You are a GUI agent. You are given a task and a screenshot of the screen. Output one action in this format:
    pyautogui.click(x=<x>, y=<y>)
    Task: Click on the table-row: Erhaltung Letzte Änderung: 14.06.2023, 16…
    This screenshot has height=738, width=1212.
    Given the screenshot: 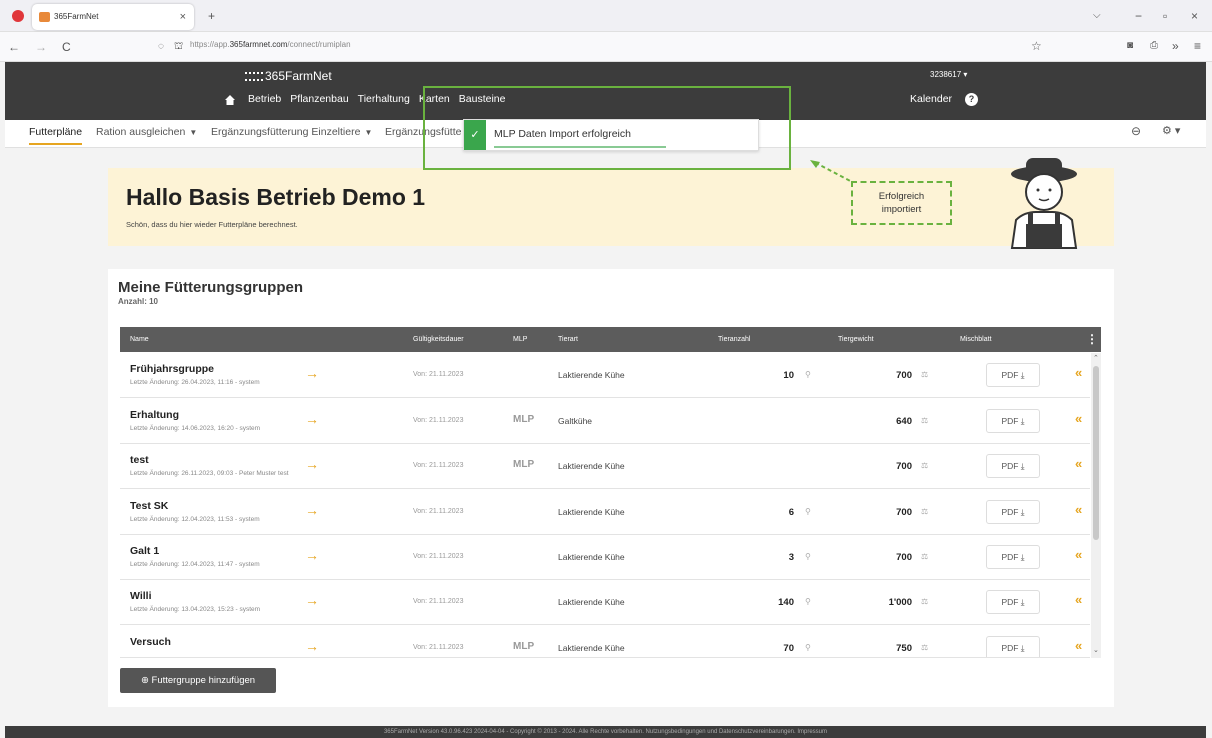 What is the action you would take?
    pyautogui.click(x=605, y=421)
    